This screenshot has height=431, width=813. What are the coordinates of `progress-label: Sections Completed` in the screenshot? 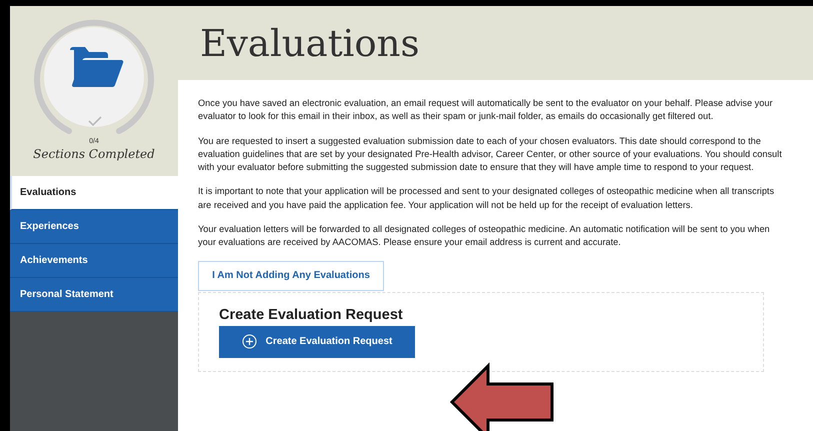 It's located at (94, 154).